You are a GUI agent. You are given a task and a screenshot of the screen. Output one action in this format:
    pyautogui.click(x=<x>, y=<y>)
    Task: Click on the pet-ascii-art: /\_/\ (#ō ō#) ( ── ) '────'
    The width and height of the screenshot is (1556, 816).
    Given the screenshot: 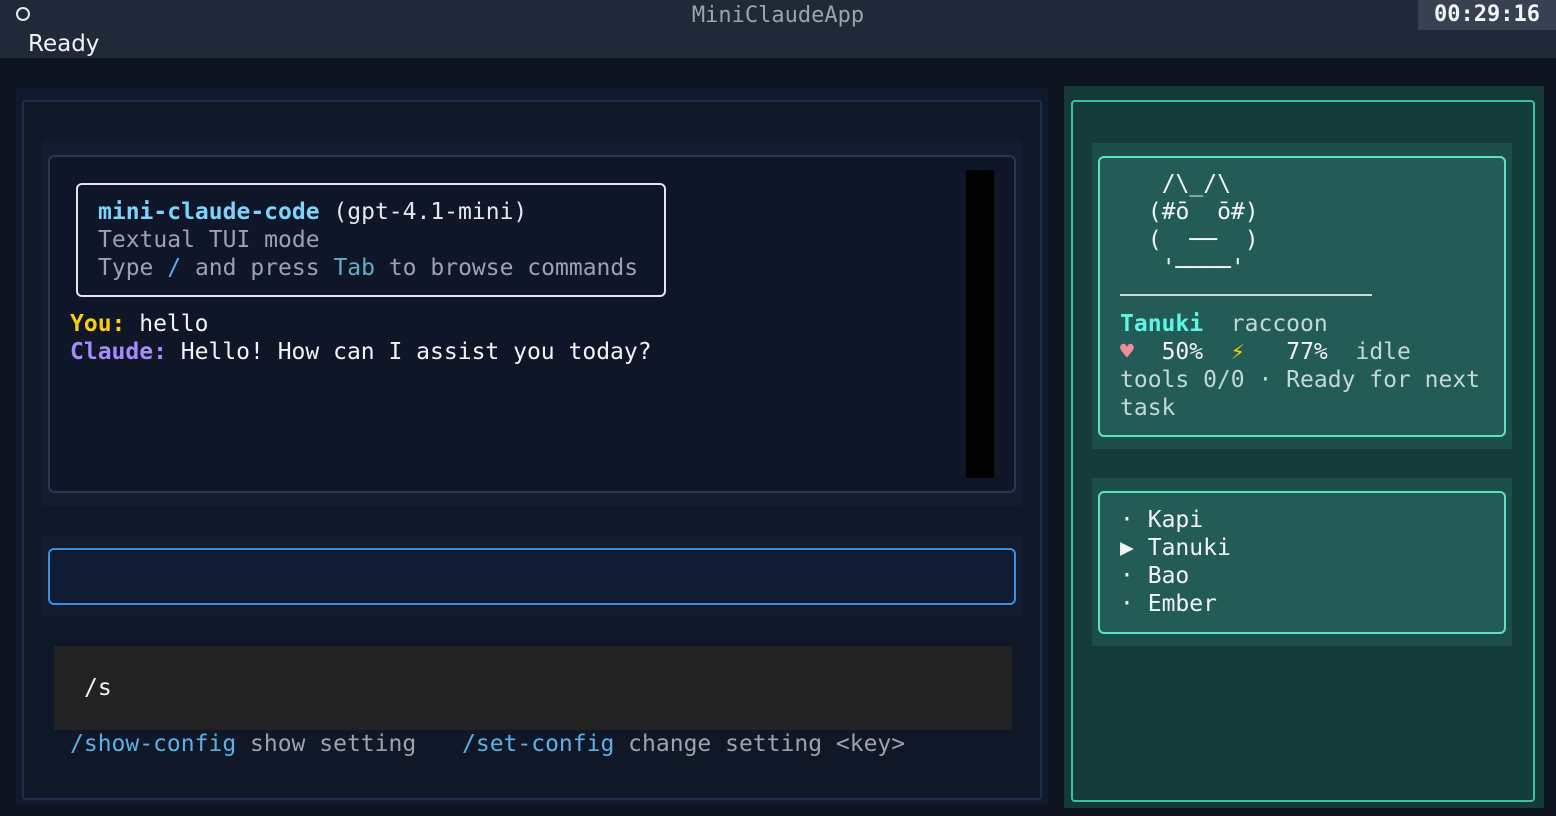 What is the action you would take?
    pyautogui.click(x=1203, y=226)
    